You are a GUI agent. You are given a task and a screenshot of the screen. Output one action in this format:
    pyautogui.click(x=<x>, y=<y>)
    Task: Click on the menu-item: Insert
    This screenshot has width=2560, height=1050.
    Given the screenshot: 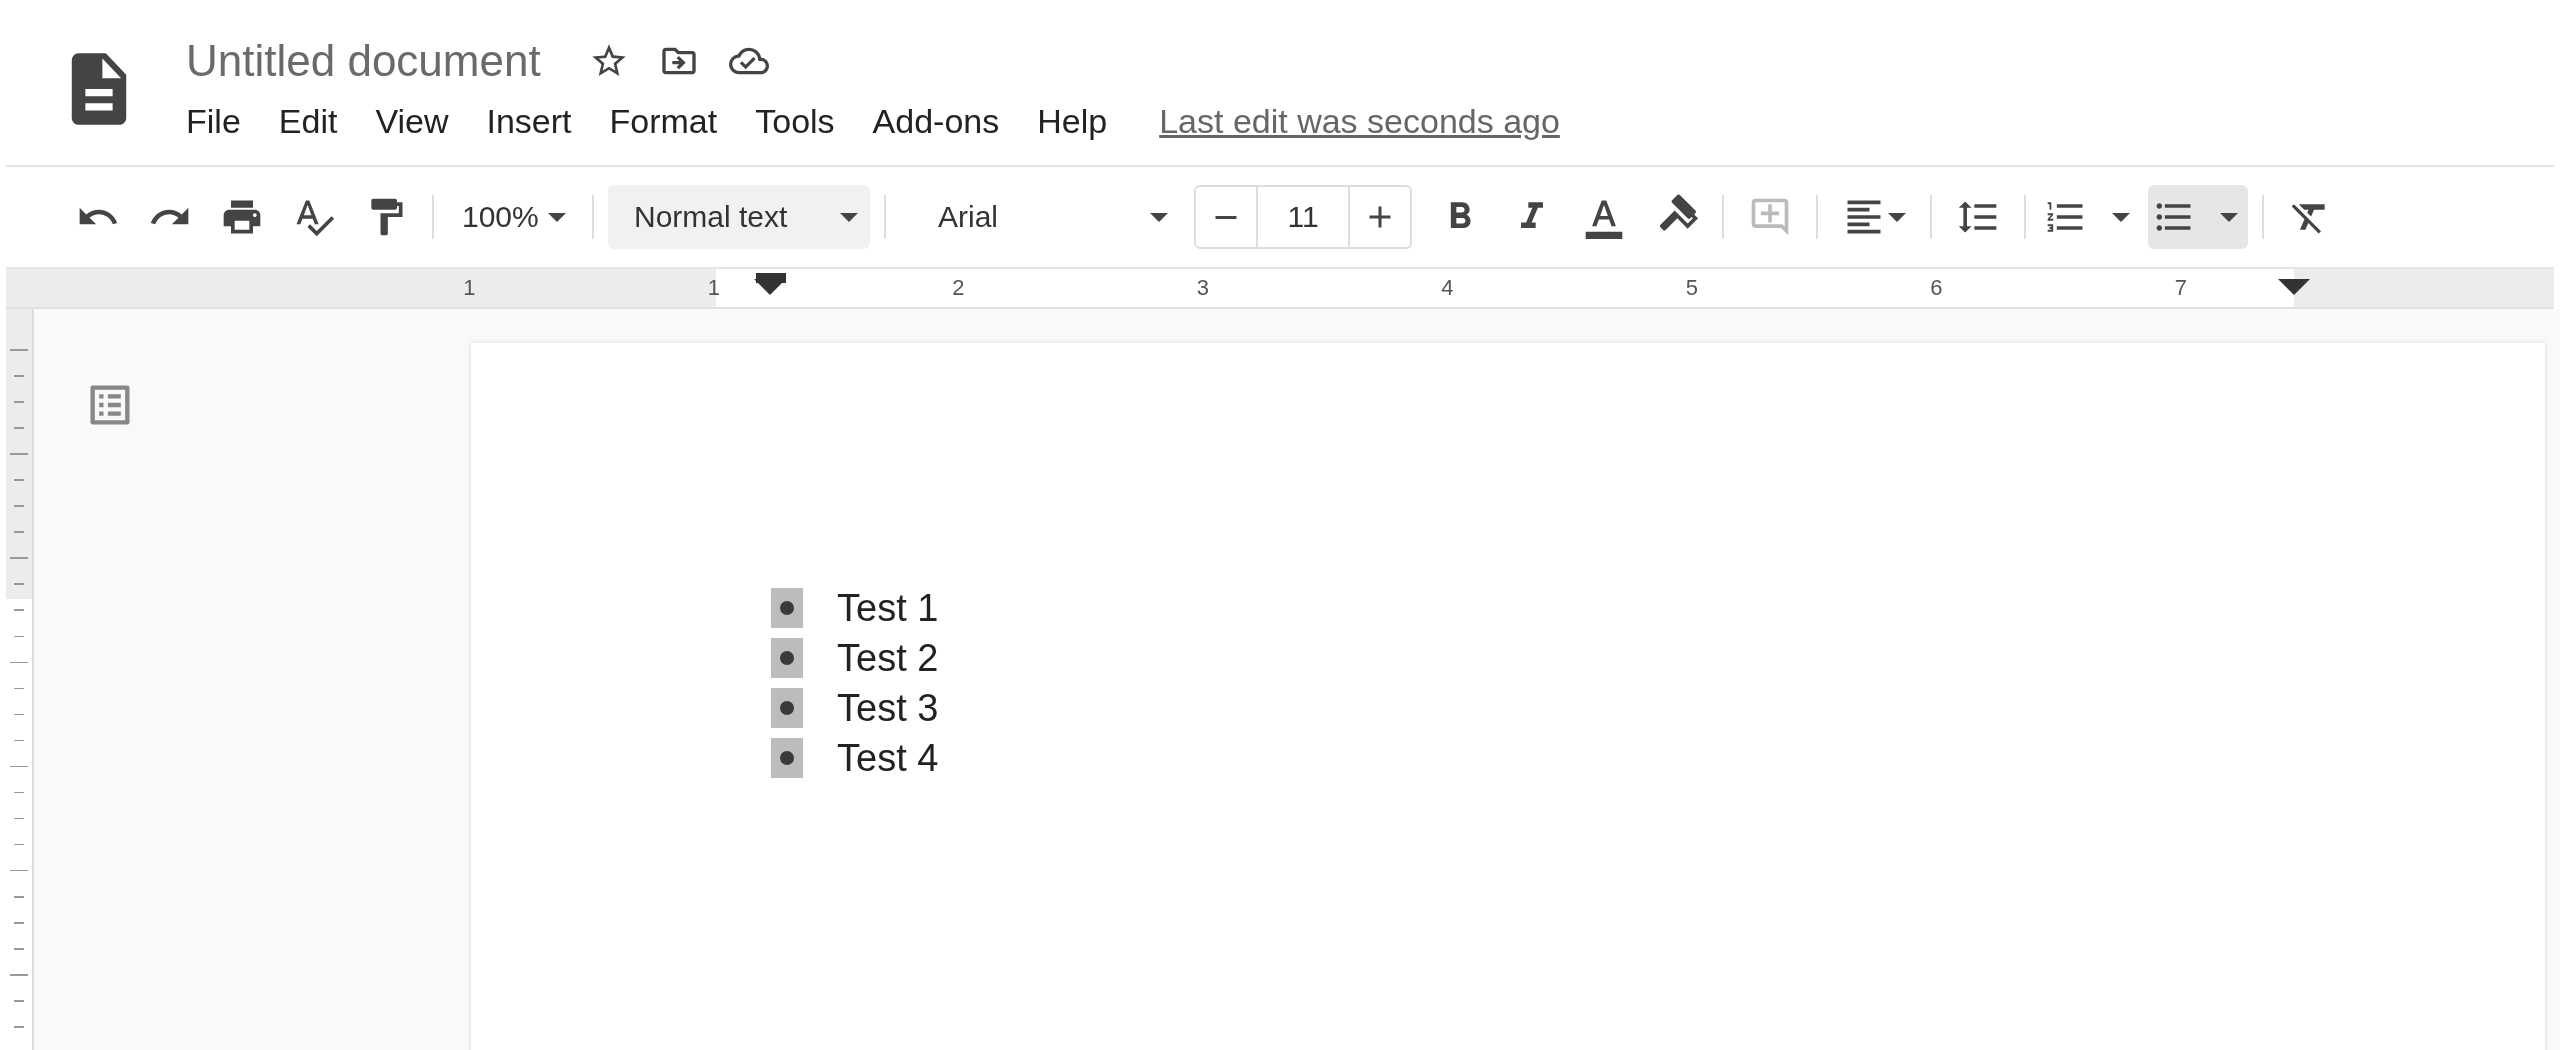 What is the action you would take?
    pyautogui.click(x=529, y=121)
    